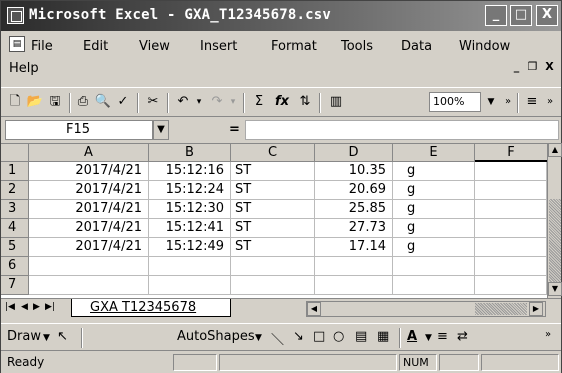  What do you see at coordinates (15, 247) in the screenshot?
I see `row-header: 5` at bounding box center [15, 247].